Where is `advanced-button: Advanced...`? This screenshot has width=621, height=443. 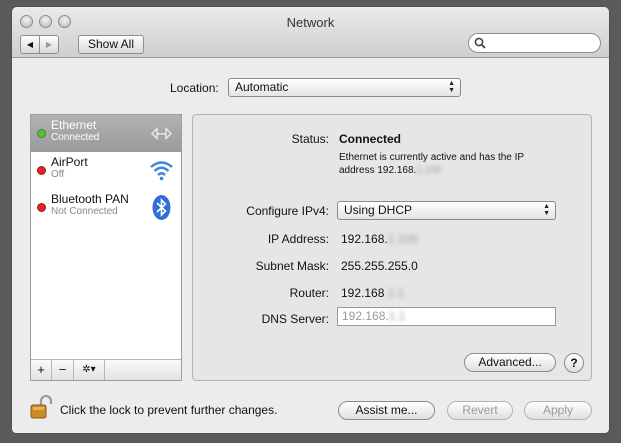 advanced-button: Advanced... is located at coordinates (510, 362).